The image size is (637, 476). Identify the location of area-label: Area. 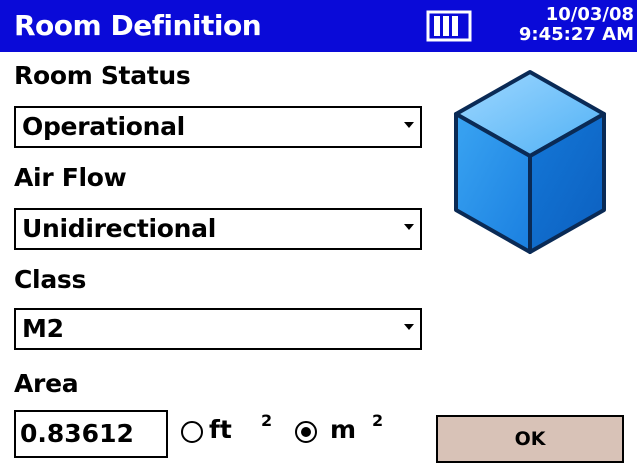
(46, 383).